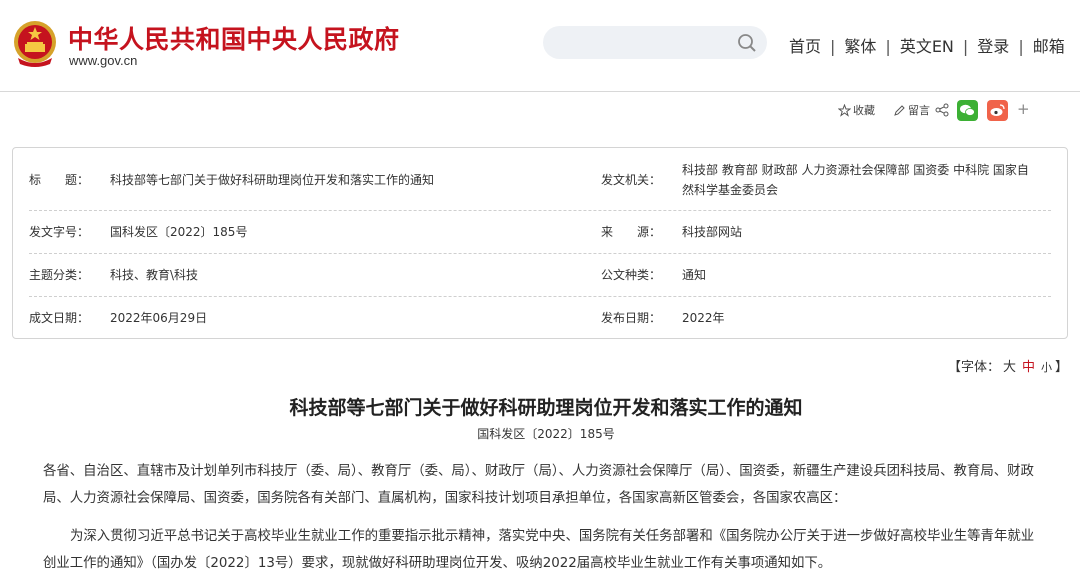 The image size is (1080, 585). Describe the element at coordinates (546, 408) in the screenshot. I see `article-title: 科技部等七部门关于做好科研助理岗位开发和落实工作的通知` at that location.